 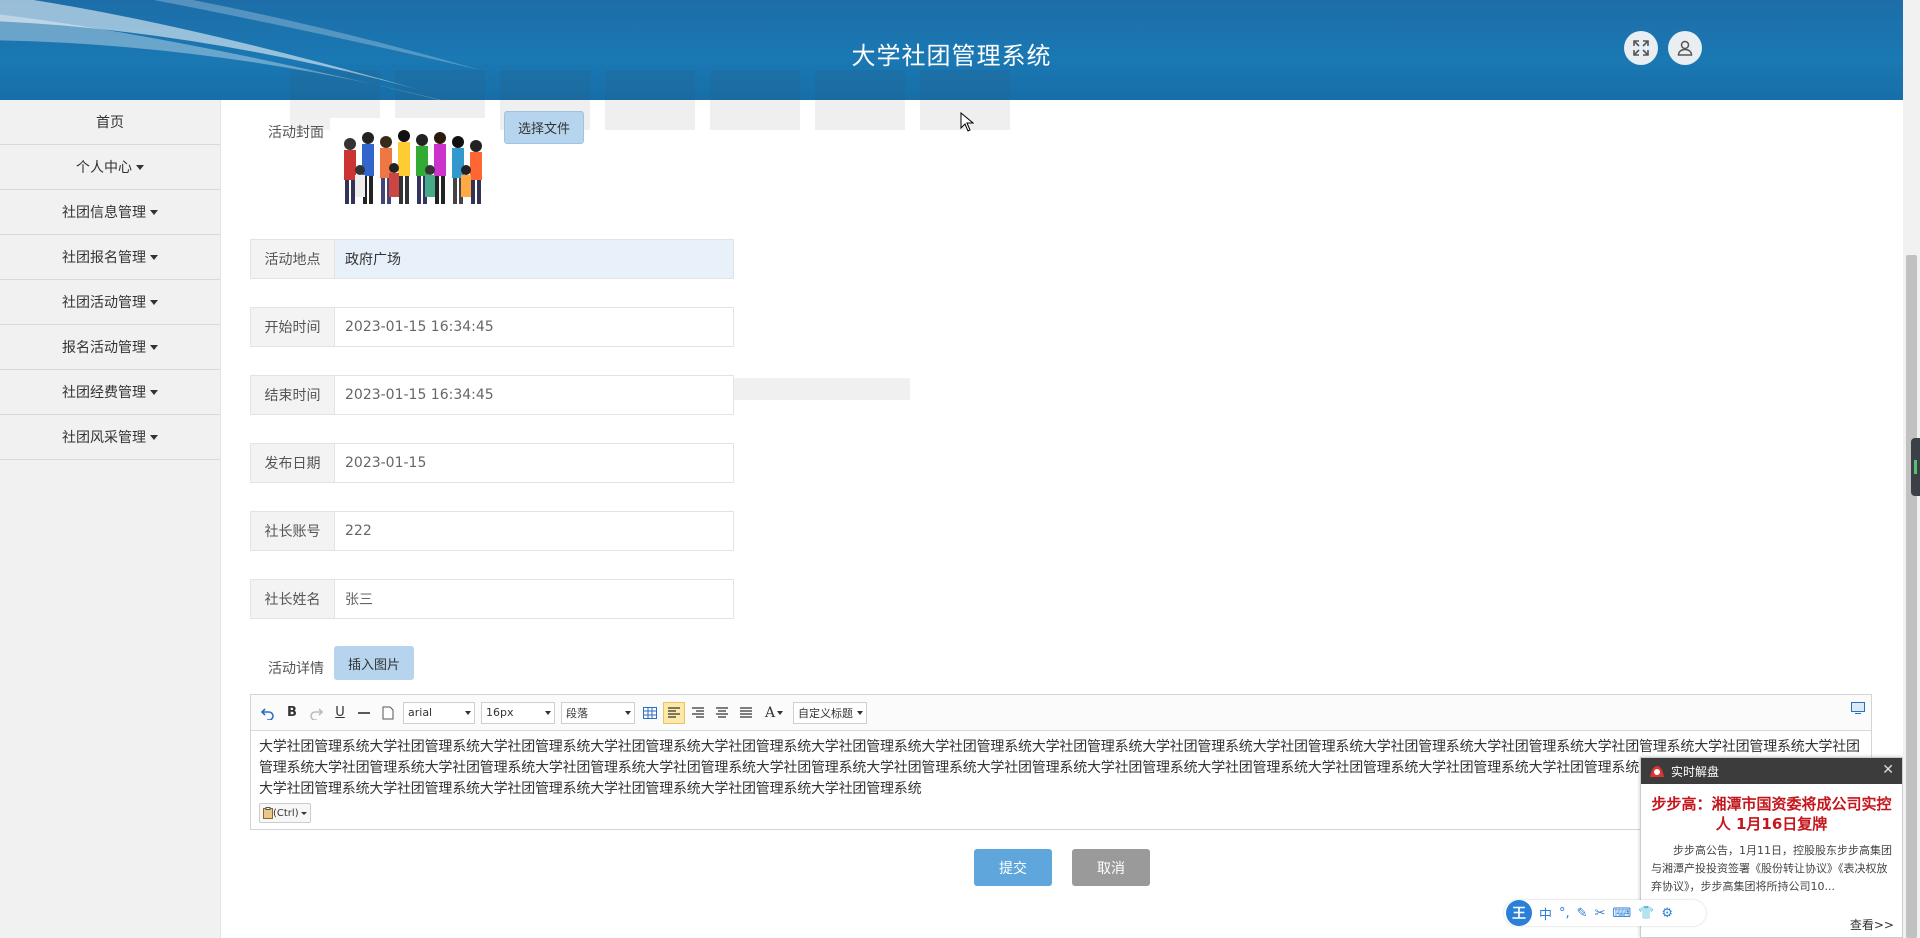 What do you see at coordinates (268, 813) in the screenshot?
I see `clipboard-icon` at bounding box center [268, 813].